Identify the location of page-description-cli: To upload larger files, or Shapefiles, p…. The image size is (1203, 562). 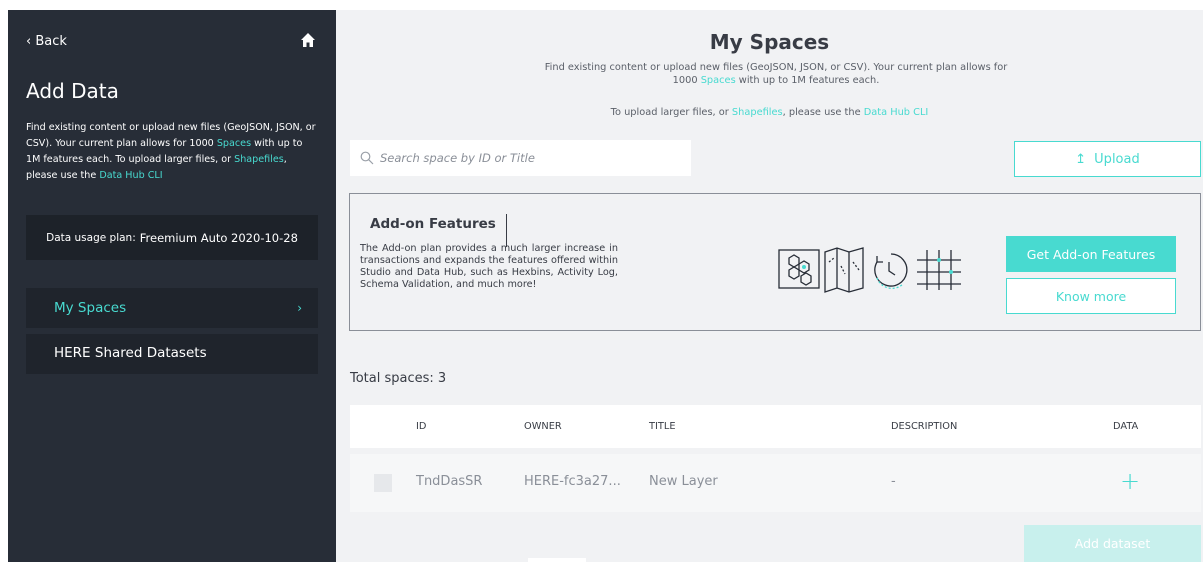
(769, 112).